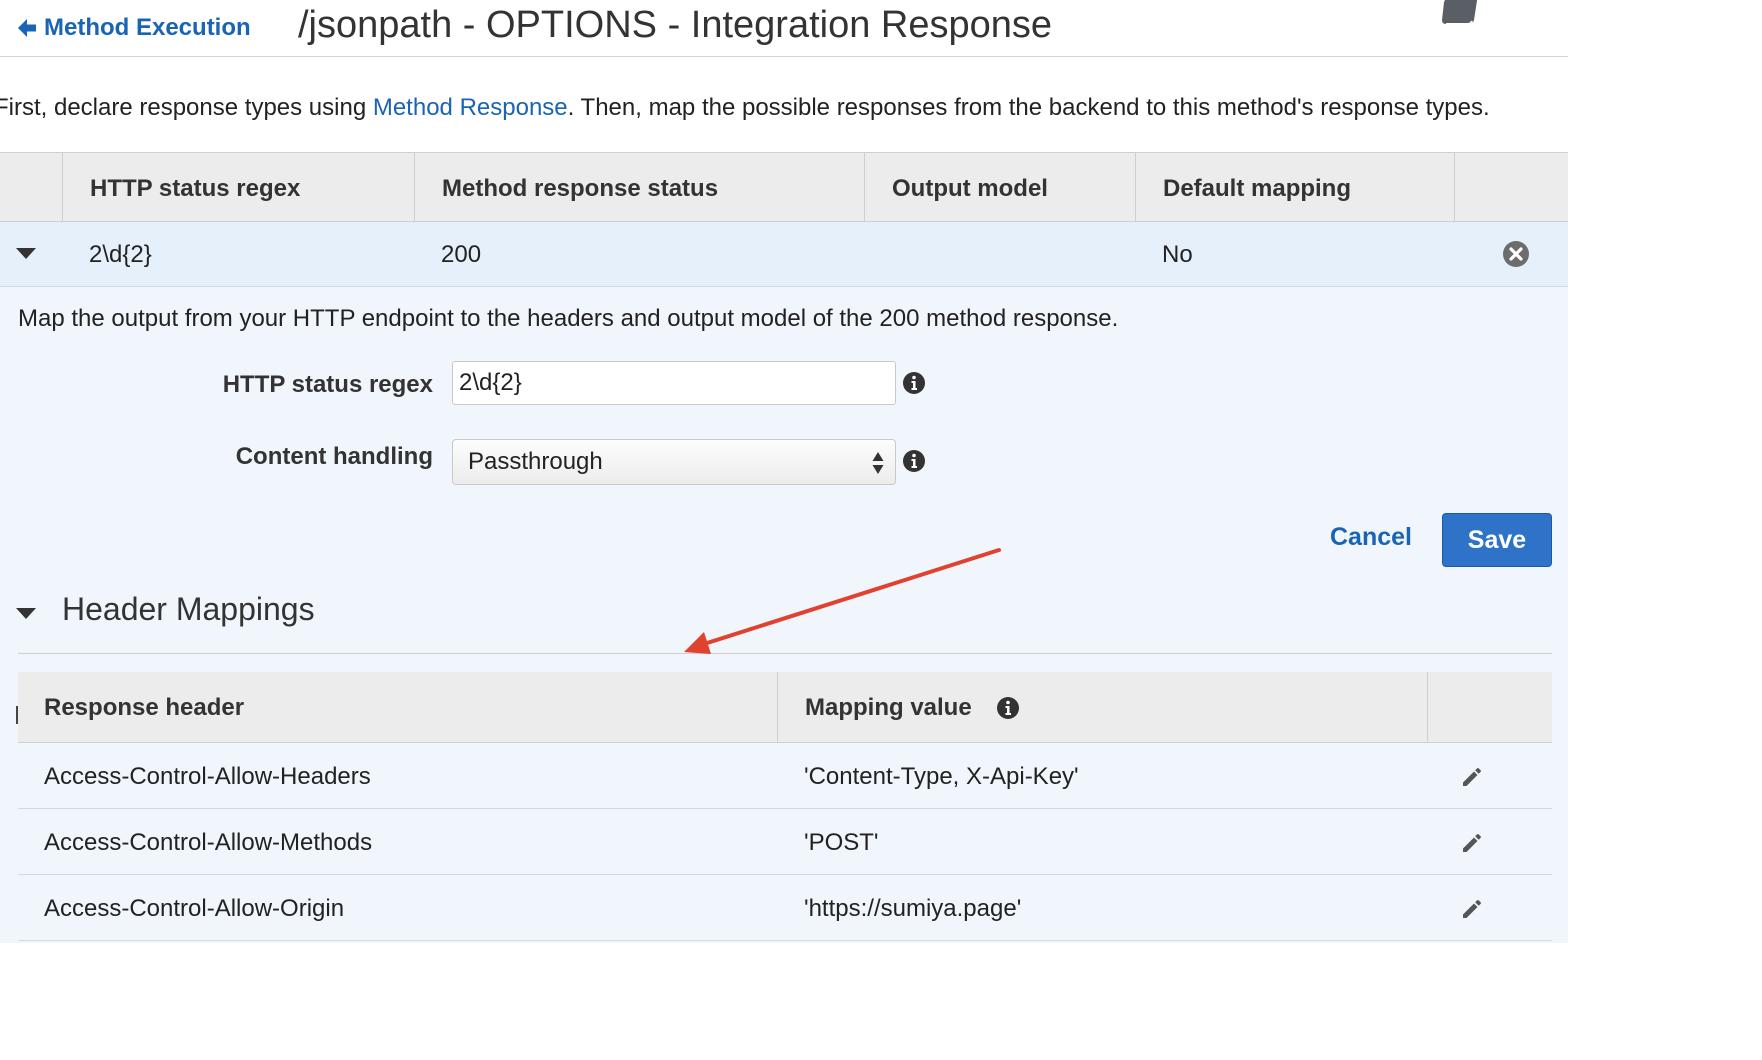  I want to click on column-header: Mapping value, so click(888, 707).